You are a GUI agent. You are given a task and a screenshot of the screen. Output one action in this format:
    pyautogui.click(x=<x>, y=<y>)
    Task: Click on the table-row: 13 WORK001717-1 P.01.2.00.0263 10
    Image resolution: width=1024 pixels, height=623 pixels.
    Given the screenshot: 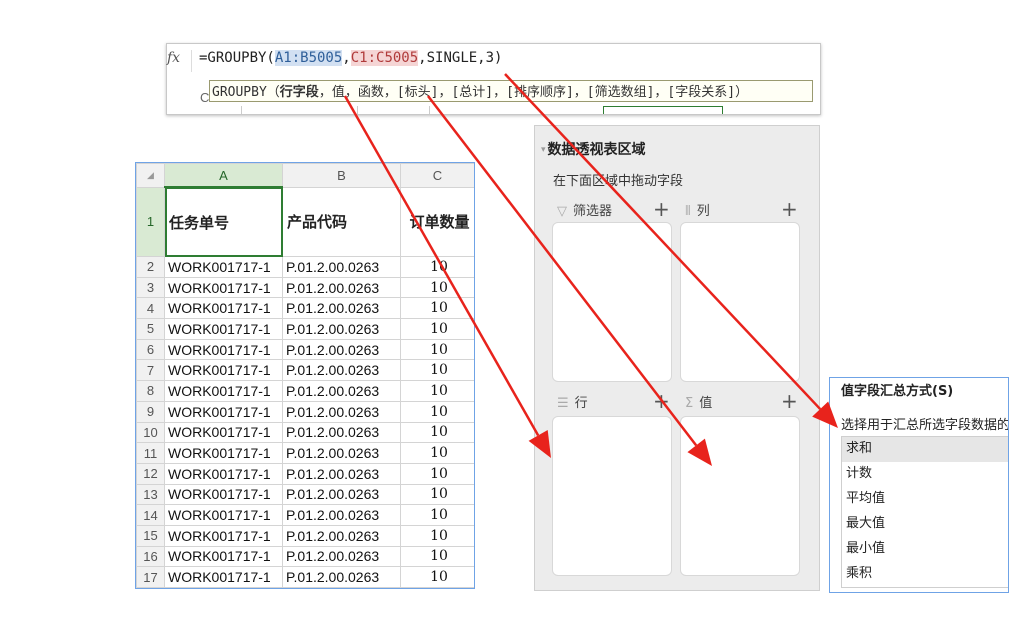 What is the action you would take?
    pyautogui.click(x=305, y=494)
    